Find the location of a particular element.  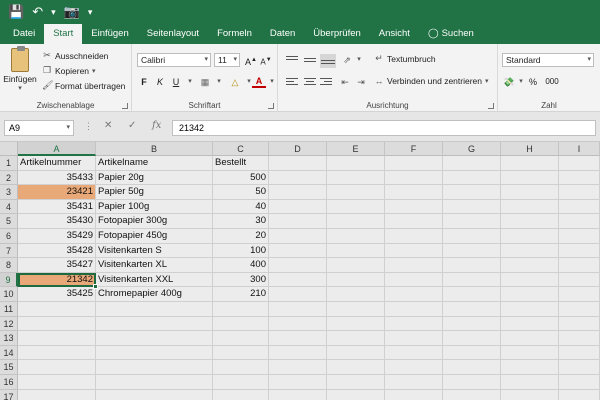

cell-e5 is located at coordinates (356, 221).